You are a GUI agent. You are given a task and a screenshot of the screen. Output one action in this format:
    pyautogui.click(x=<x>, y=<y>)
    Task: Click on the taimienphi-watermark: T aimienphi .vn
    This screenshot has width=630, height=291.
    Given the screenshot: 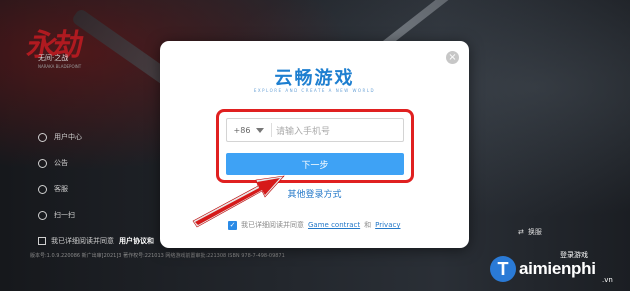 What is the action you would take?
    pyautogui.click(x=551, y=270)
    